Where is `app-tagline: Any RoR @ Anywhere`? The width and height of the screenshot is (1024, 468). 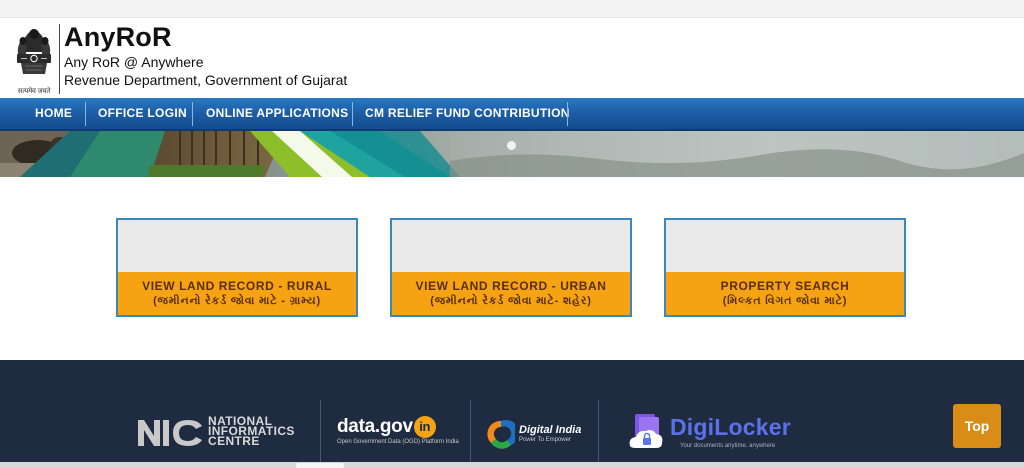
app-tagline: Any RoR @ Anywhere is located at coordinates (134, 62).